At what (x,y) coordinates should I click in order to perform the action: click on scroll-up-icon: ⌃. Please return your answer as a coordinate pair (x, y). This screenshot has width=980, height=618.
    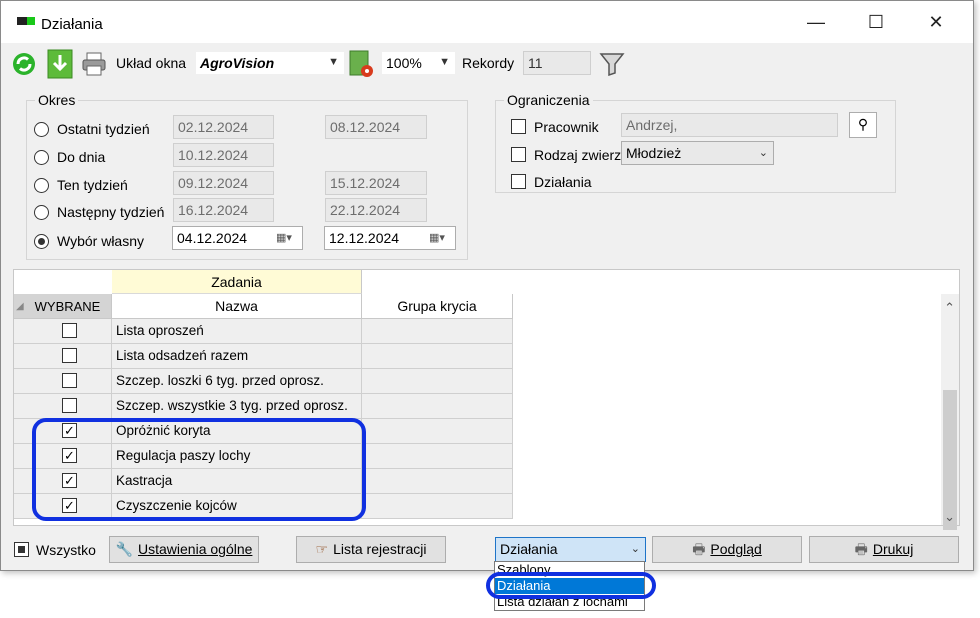
    Looking at the image, I should click on (949, 308).